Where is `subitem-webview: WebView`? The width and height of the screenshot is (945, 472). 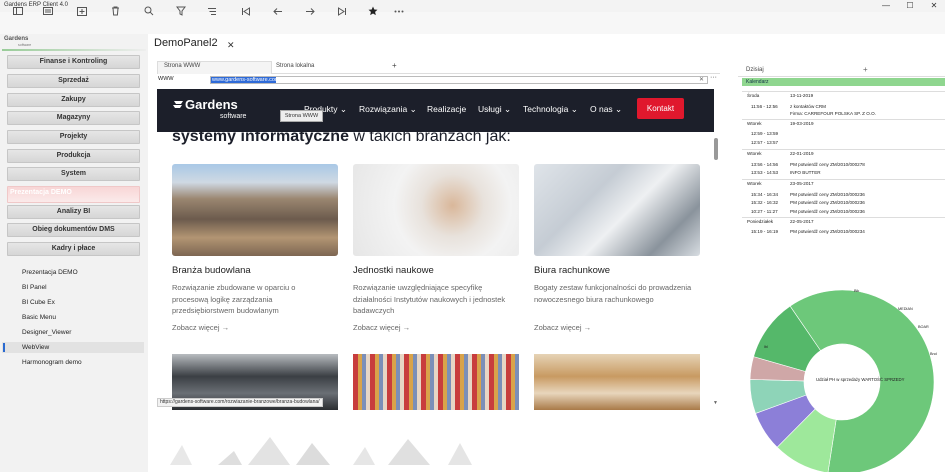
subitem-webview: WebView is located at coordinates (35, 347).